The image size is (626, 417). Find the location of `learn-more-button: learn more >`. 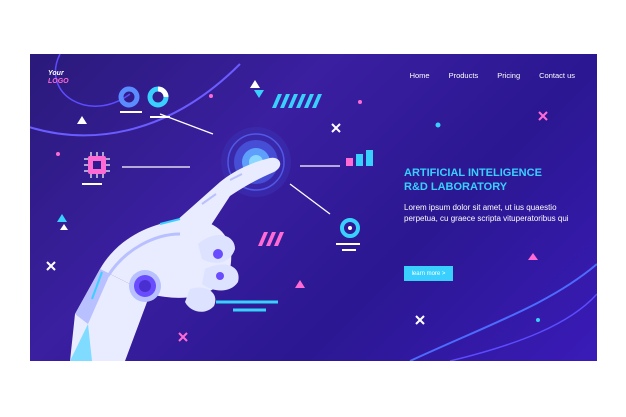

learn-more-button: learn more > is located at coordinates (428, 273).